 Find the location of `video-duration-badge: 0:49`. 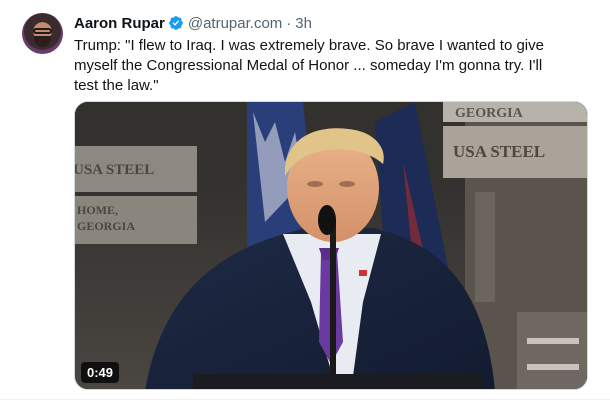

video-duration-badge: 0:49 is located at coordinates (100, 372).